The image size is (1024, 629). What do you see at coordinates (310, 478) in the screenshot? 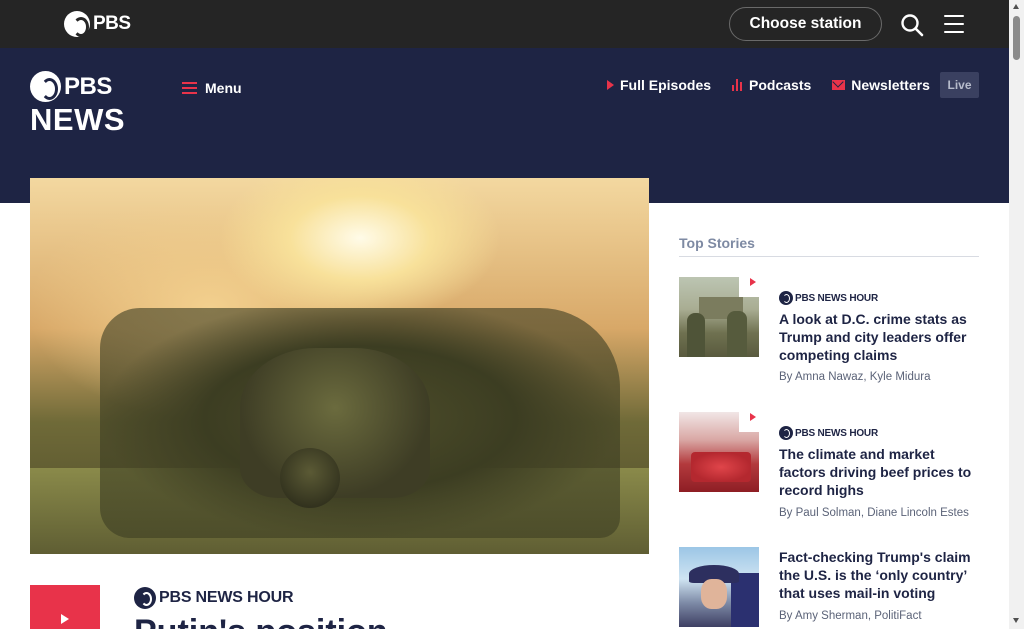
I see `hero-soldier` at bounding box center [310, 478].